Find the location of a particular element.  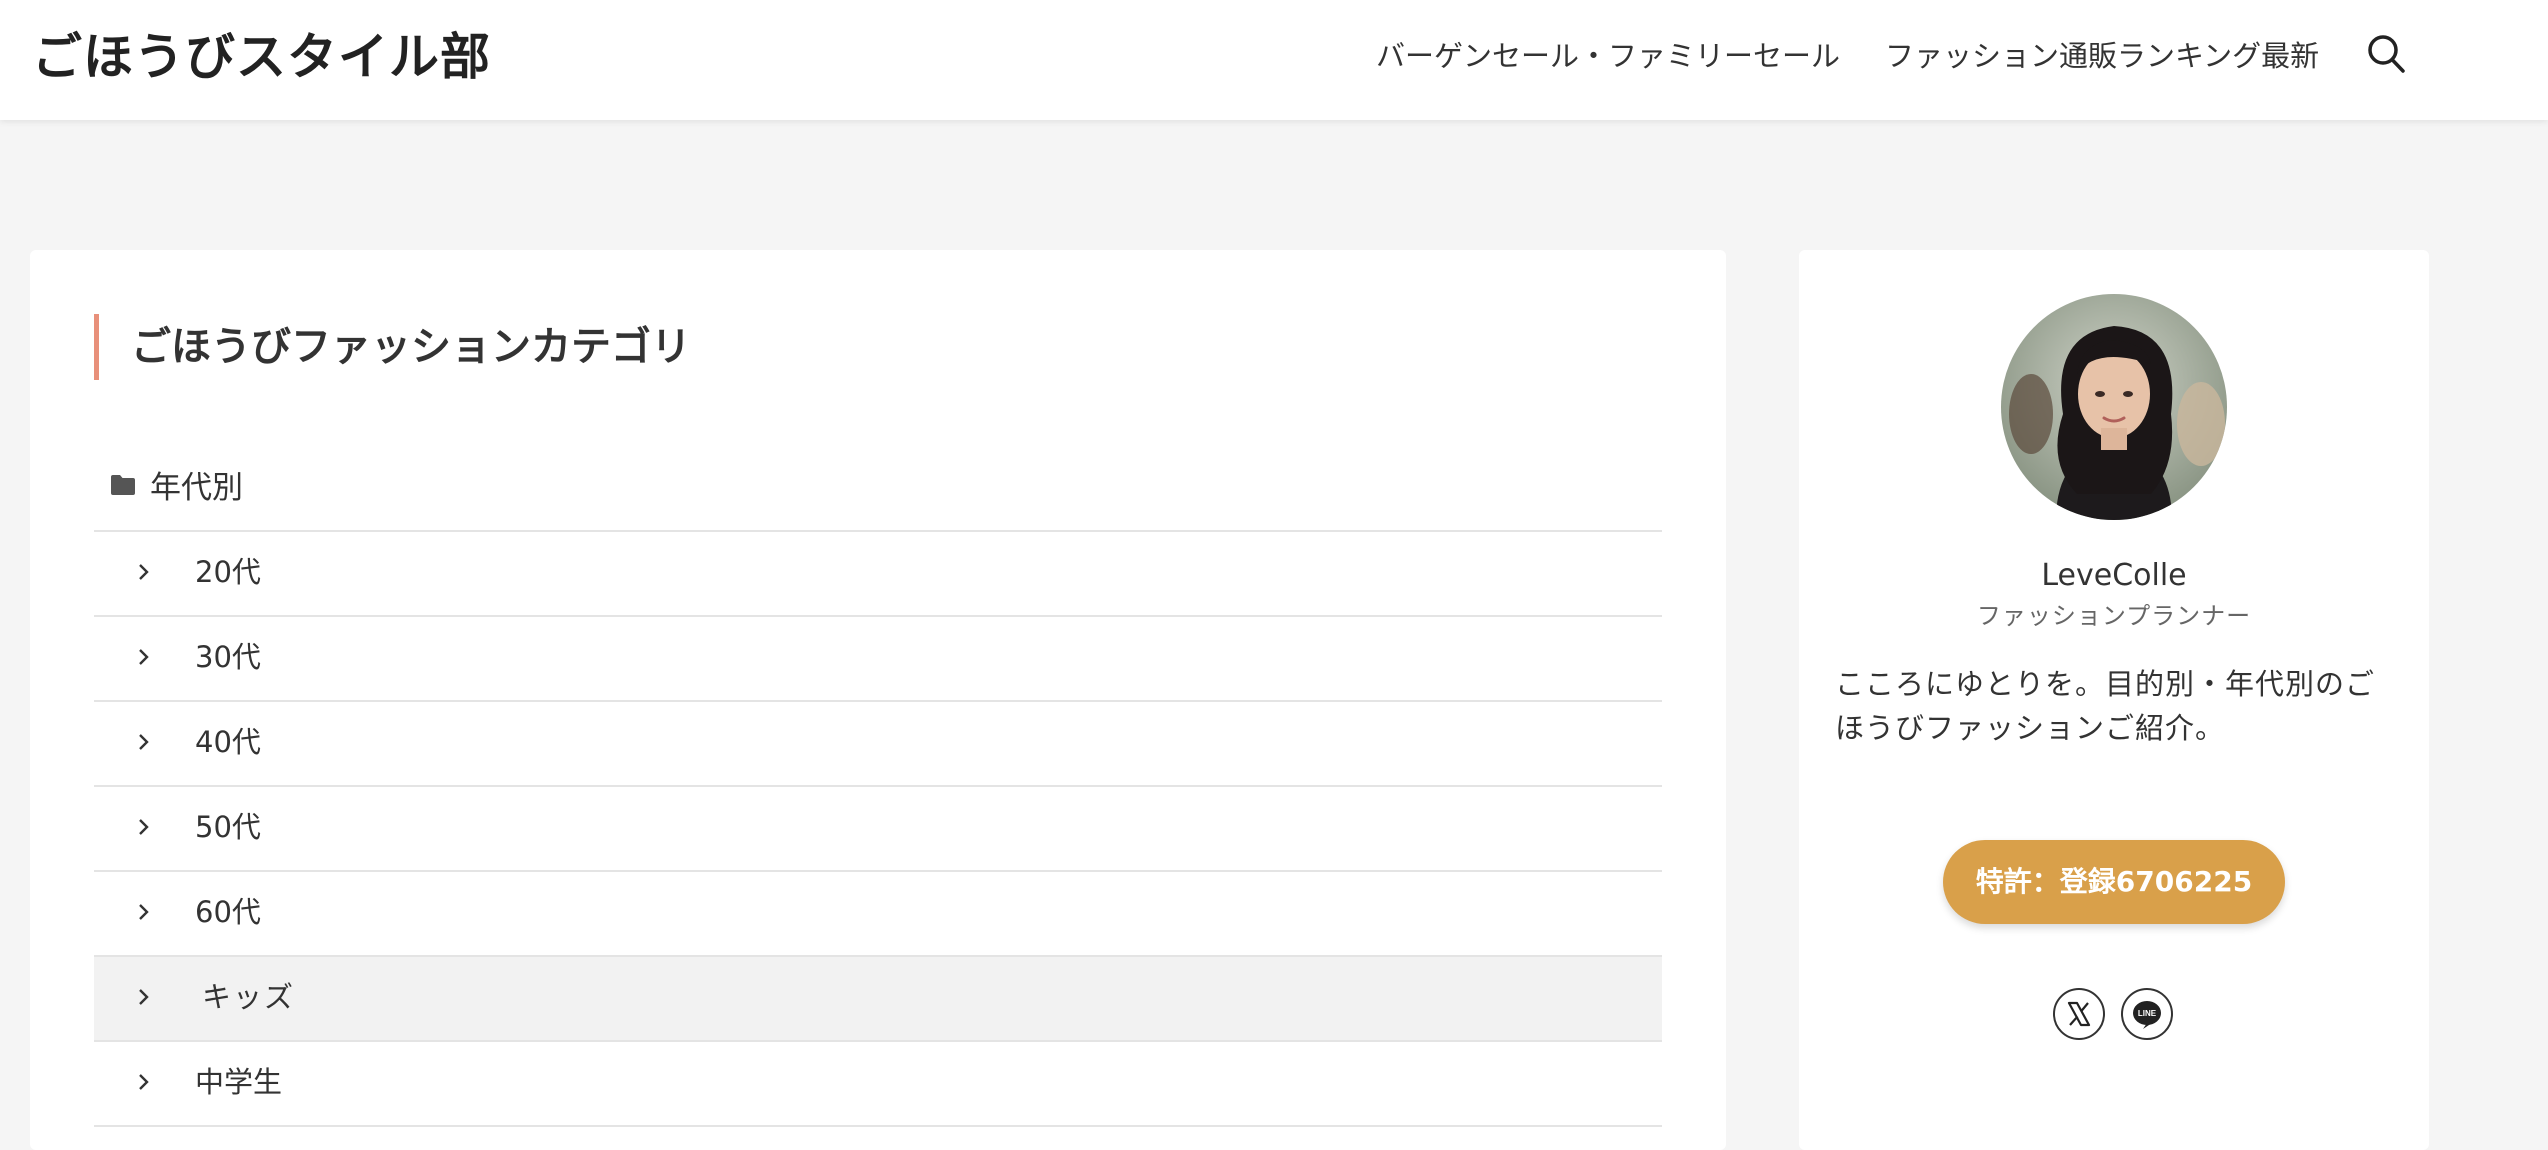

category-item-label: 中学生 is located at coordinates (239, 1082).